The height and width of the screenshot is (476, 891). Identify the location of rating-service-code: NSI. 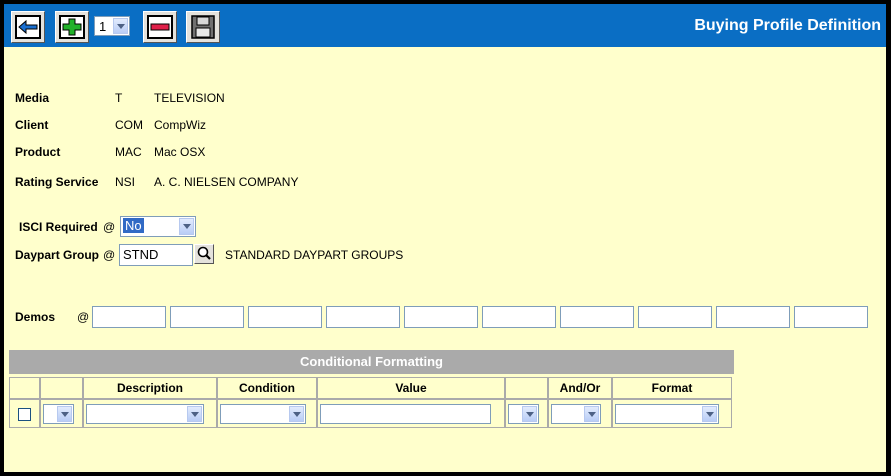
(125, 182).